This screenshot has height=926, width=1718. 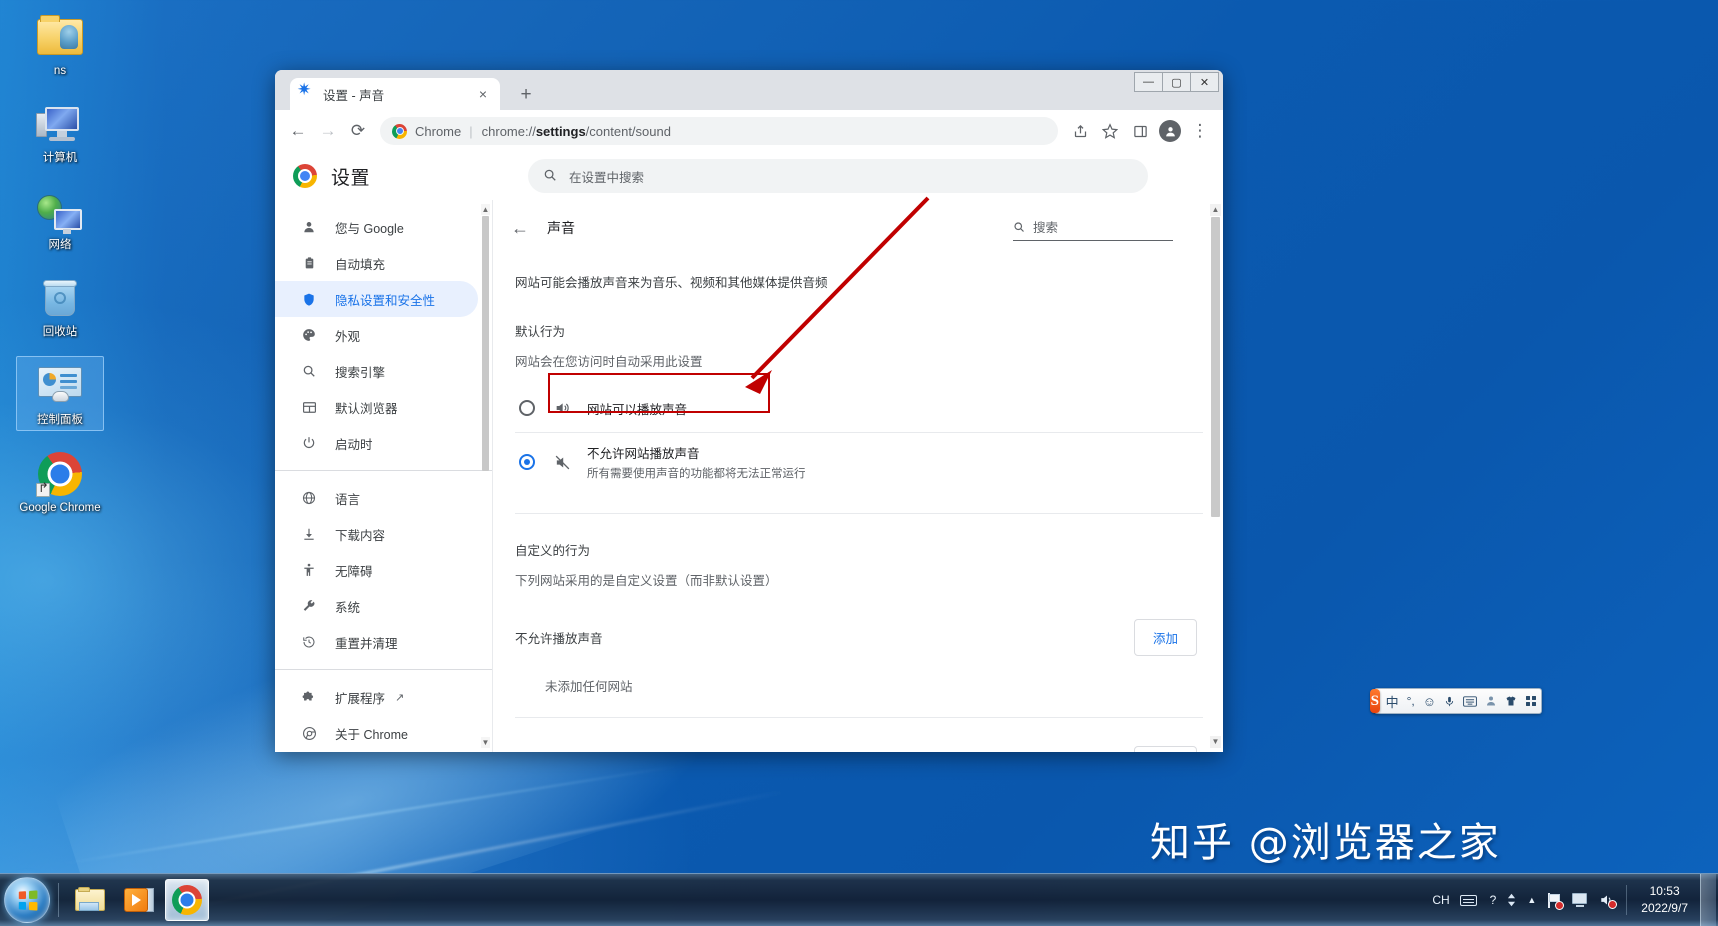 I want to click on settings-header: 设置 在设置中搜索, so click(x=749, y=176).